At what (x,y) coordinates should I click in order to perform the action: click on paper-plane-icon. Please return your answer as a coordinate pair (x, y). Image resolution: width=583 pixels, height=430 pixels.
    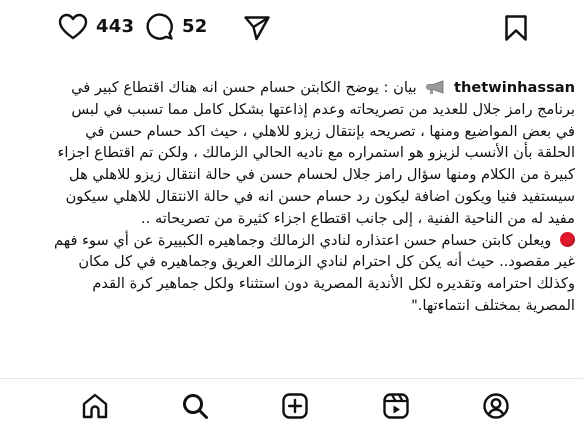
    Looking at the image, I should click on (257, 28).